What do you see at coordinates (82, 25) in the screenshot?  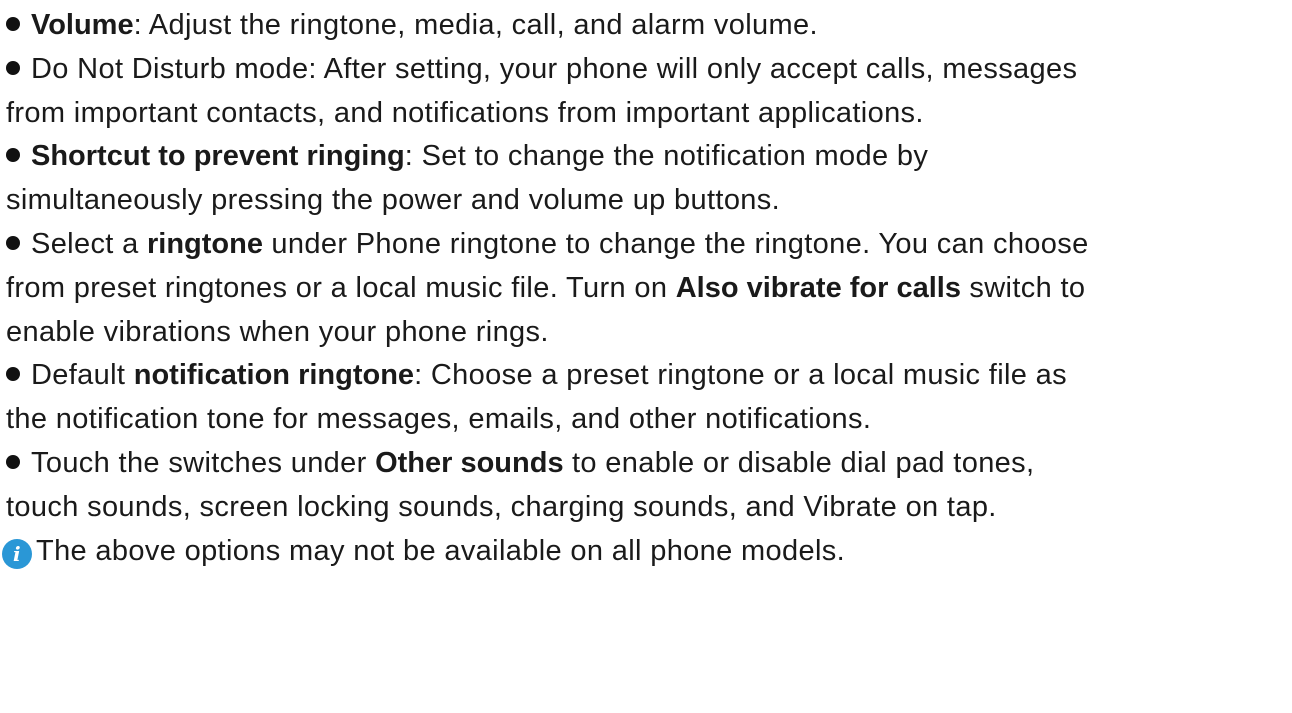 I see `bold-term: Volume` at bounding box center [82, 25].